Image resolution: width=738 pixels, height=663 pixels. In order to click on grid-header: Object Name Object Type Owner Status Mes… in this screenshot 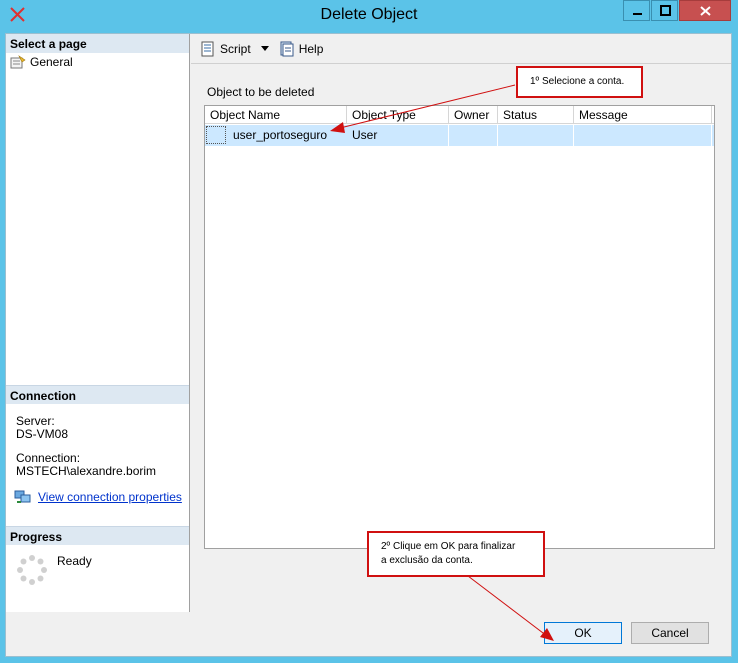, I will do `click(459, 115)`.